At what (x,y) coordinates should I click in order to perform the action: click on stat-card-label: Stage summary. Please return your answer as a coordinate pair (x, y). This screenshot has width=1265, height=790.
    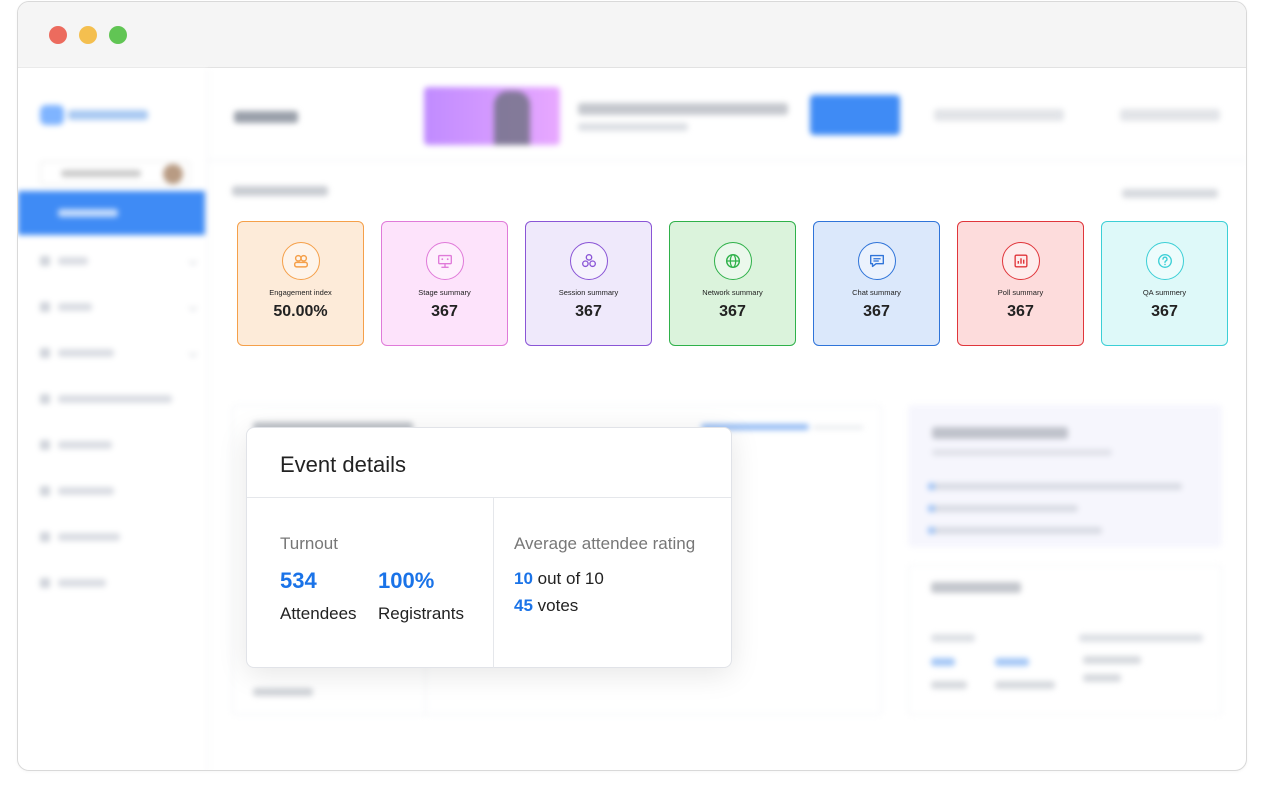
    Looking at the image, I should click on (444, 292).